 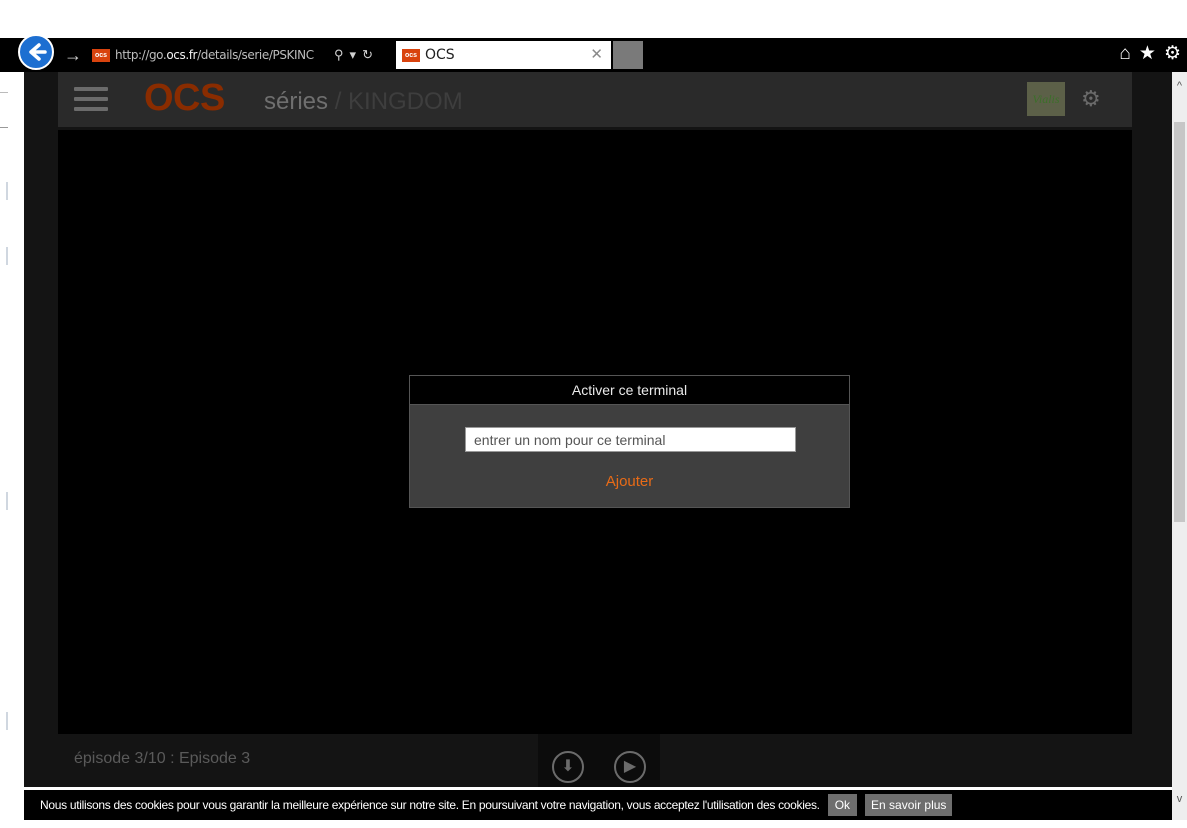 I want to click on new-tab-button, so click(x=628, y=55).